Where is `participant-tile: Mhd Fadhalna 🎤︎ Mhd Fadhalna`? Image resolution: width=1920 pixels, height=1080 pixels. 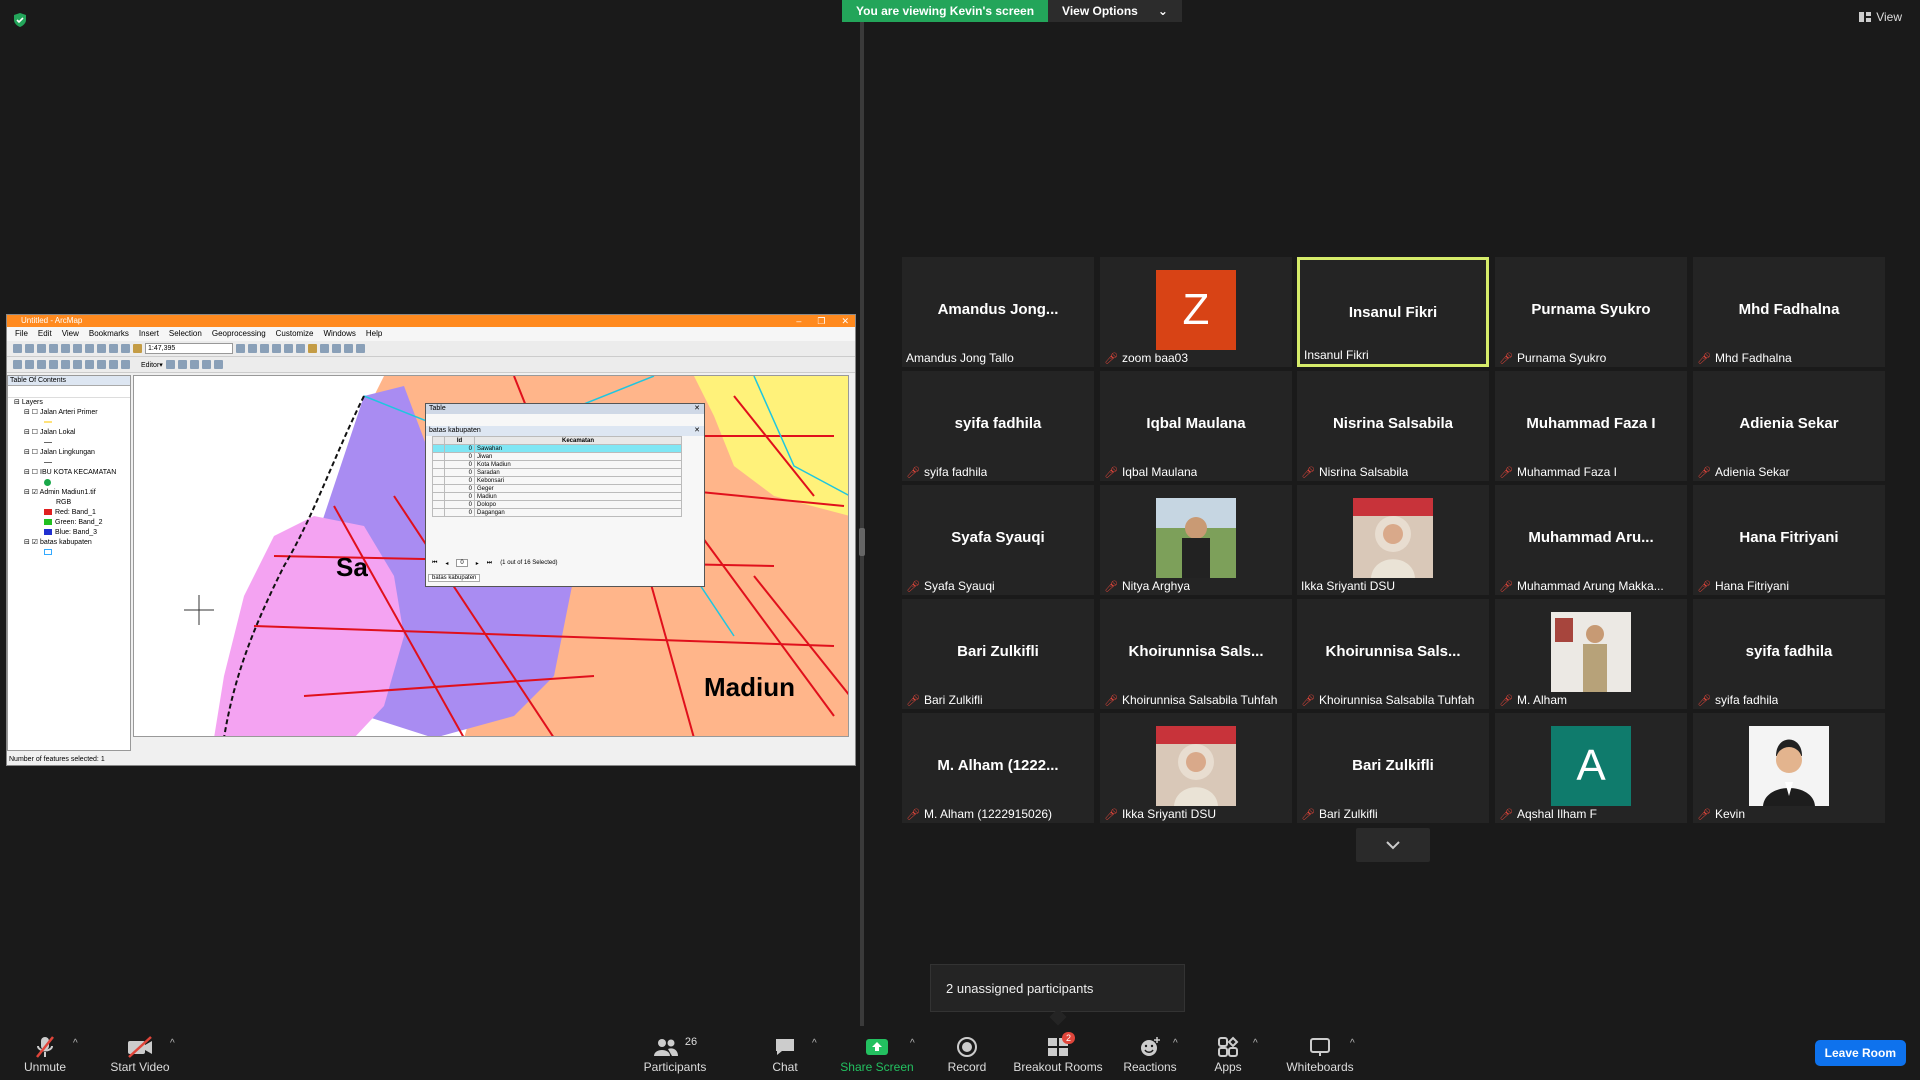
participant-tile: Mhd Fadhalna 🎤︎ Mhd Fadhalna is located at coordinates (1789, 312).